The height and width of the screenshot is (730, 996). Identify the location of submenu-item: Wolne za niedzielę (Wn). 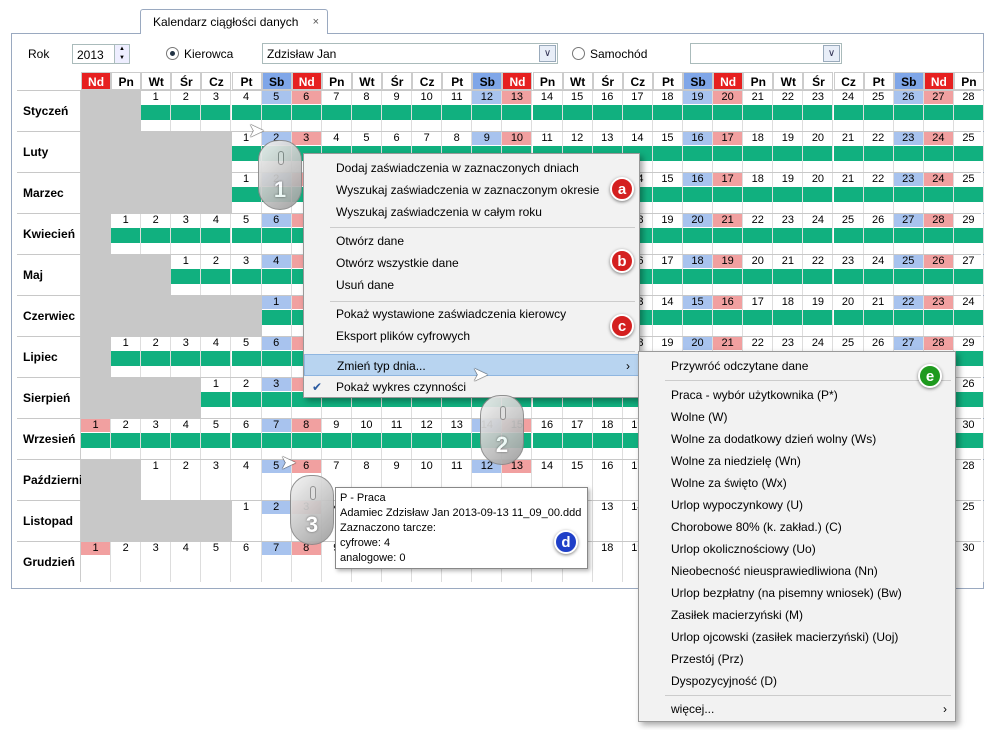
(797, 461).